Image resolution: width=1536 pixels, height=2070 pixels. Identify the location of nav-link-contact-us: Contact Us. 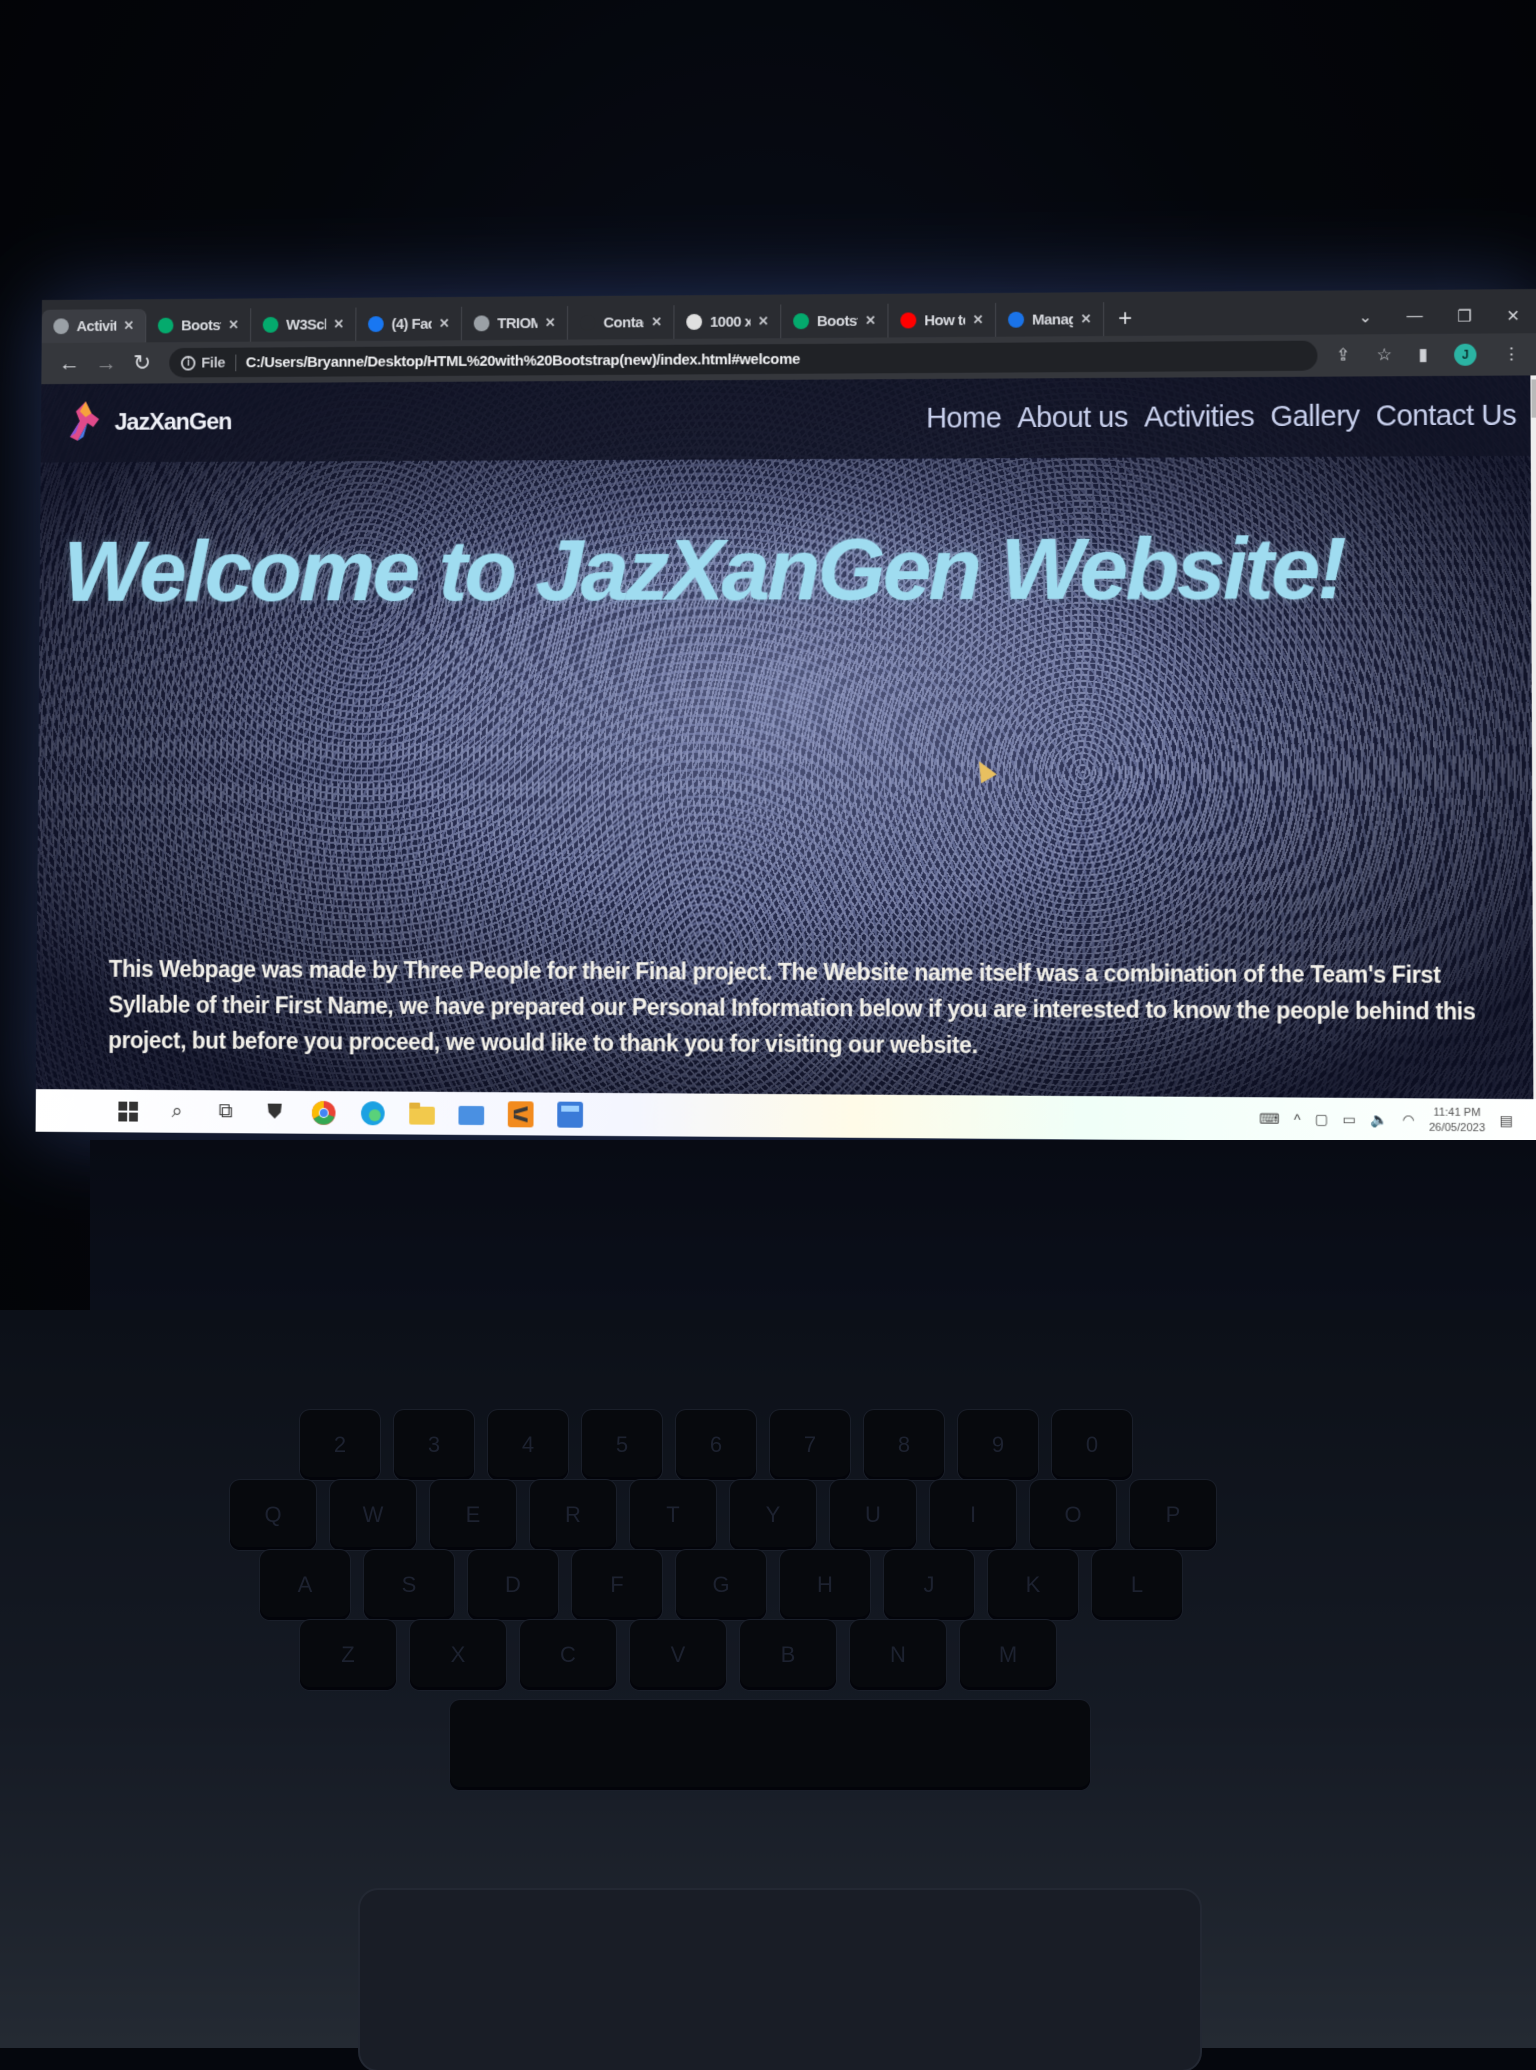
(1446, 416).